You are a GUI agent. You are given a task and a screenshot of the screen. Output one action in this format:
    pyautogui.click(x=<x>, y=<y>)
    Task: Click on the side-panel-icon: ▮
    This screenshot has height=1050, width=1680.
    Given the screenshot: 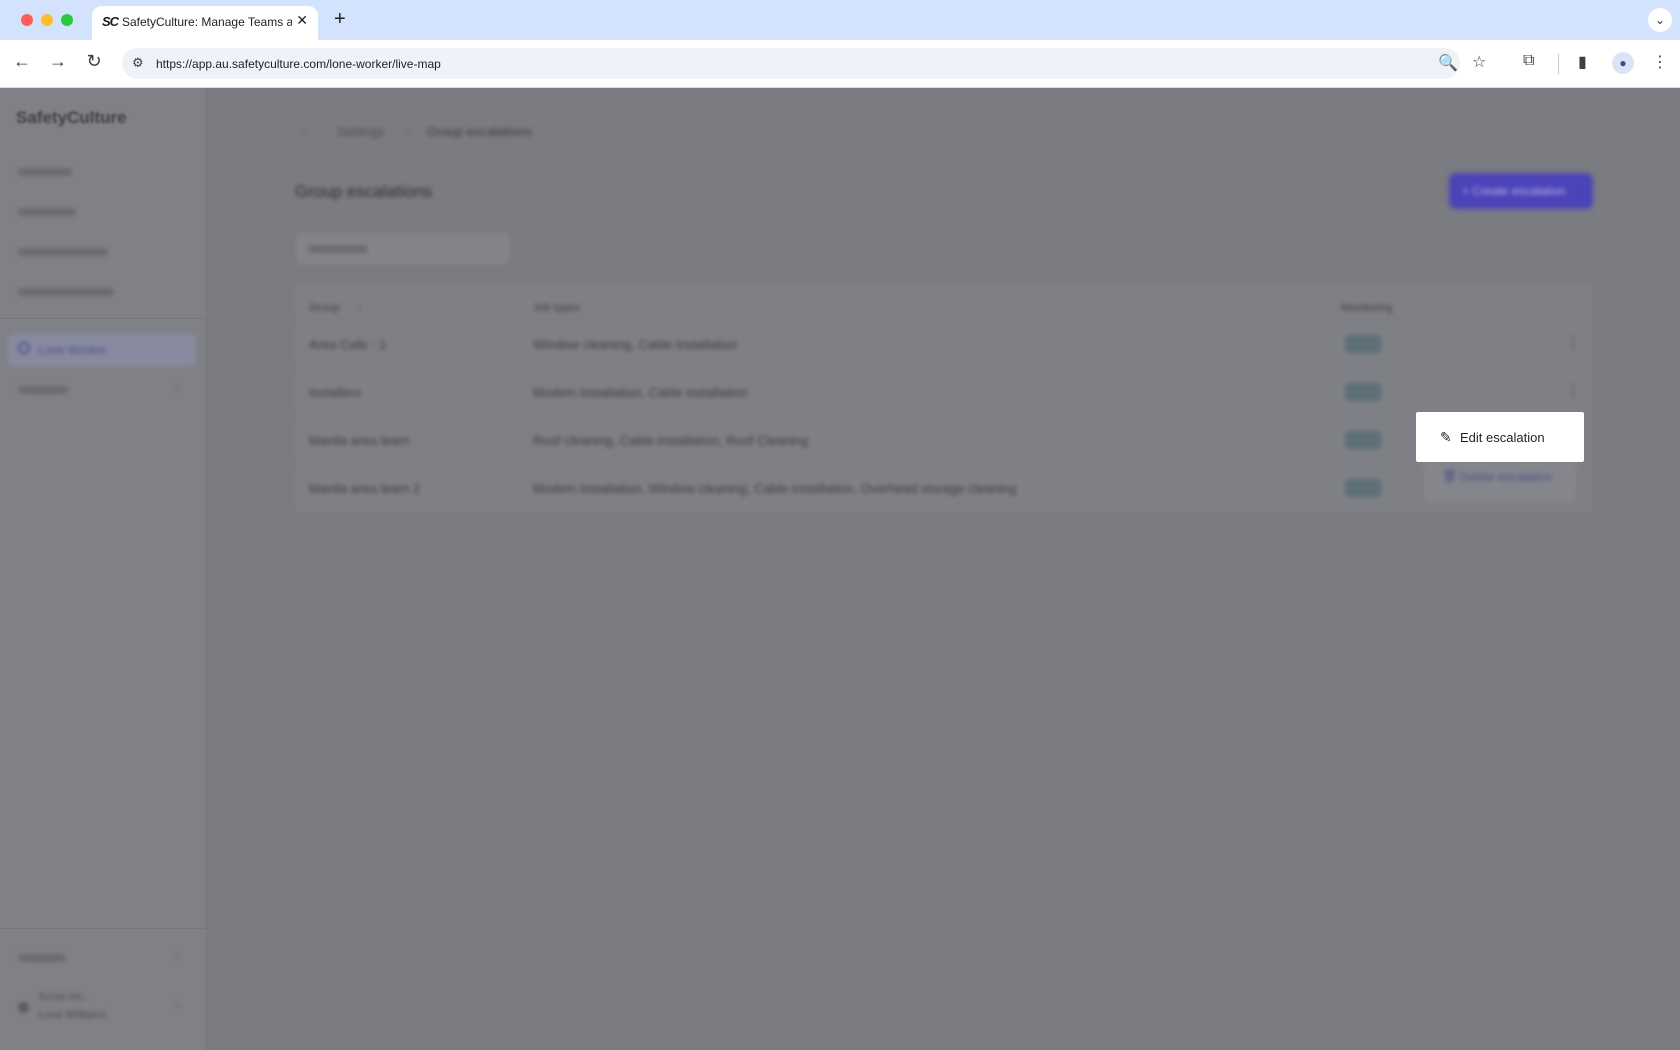 What is the action you would take?
    pyautogui.click(x=1582, y=62)
    